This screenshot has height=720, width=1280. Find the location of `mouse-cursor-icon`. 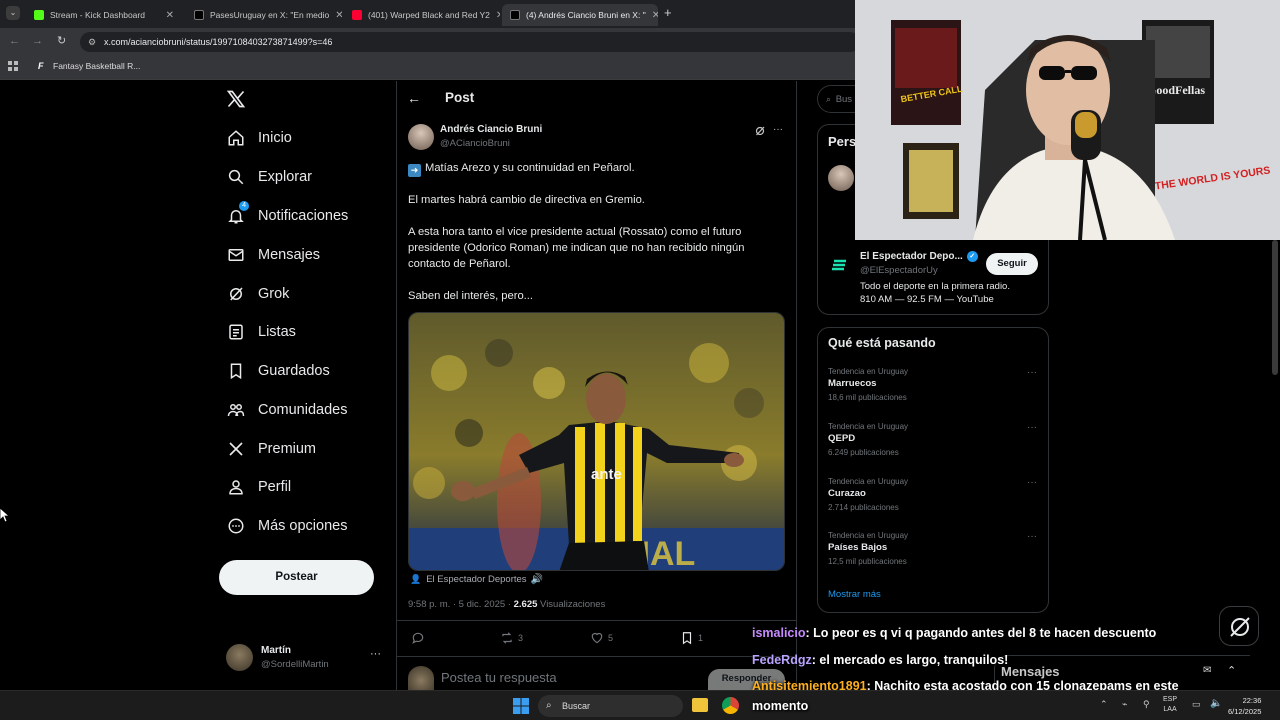

mouse-cursor-icon is located at coordinates (5, 515).